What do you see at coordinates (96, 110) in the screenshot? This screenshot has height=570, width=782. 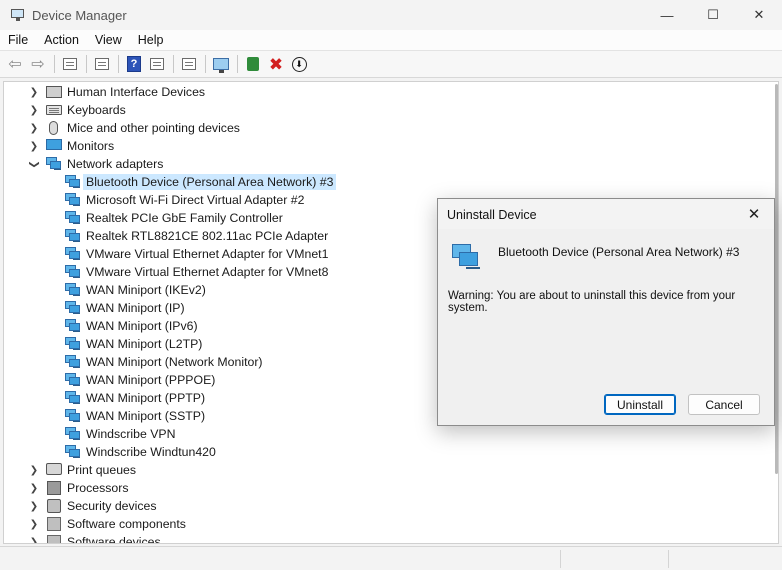 I see `tree-category-label: Keyboards` at bounding box center [96, 110].